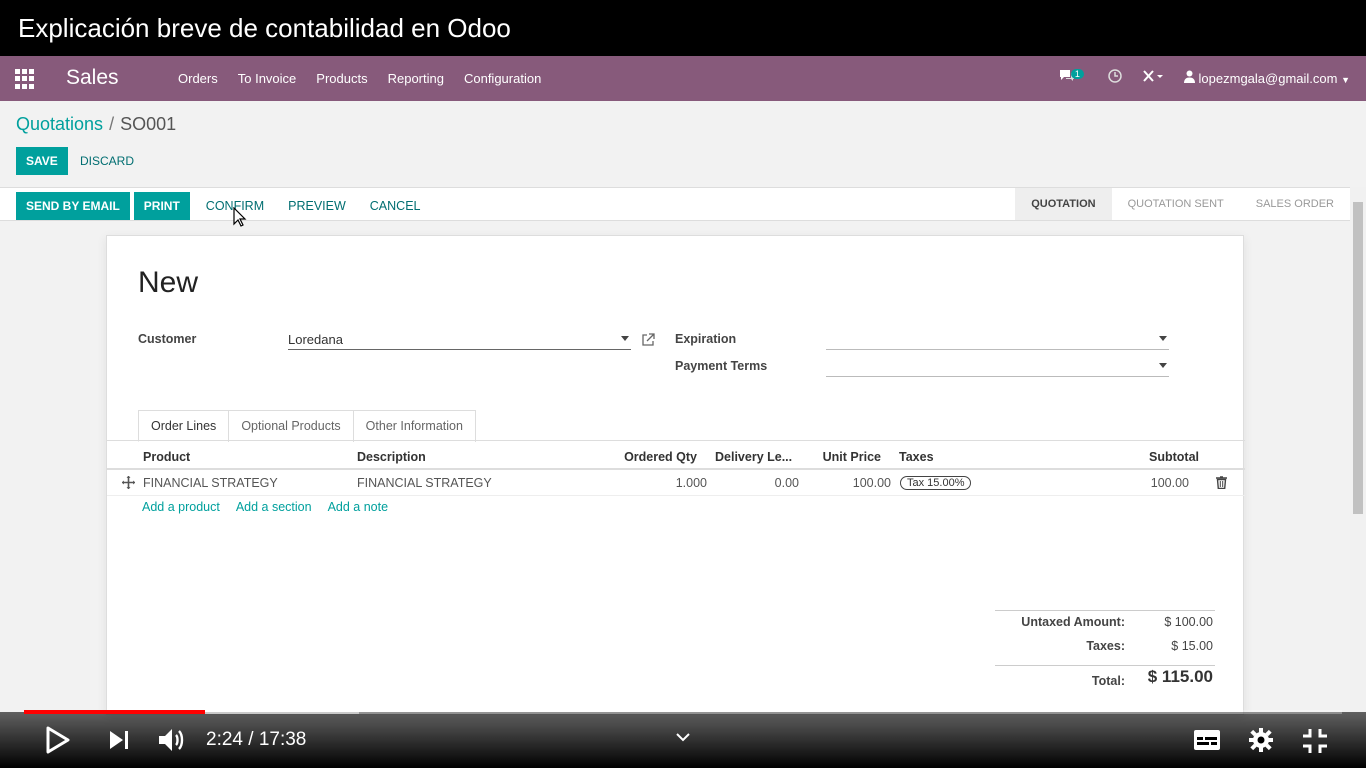 The image size is (1366, 768). What do you see at coordinates (1221, 482) in the screenshot?
I see `trash-icon` at bounding box center [1221, 482].